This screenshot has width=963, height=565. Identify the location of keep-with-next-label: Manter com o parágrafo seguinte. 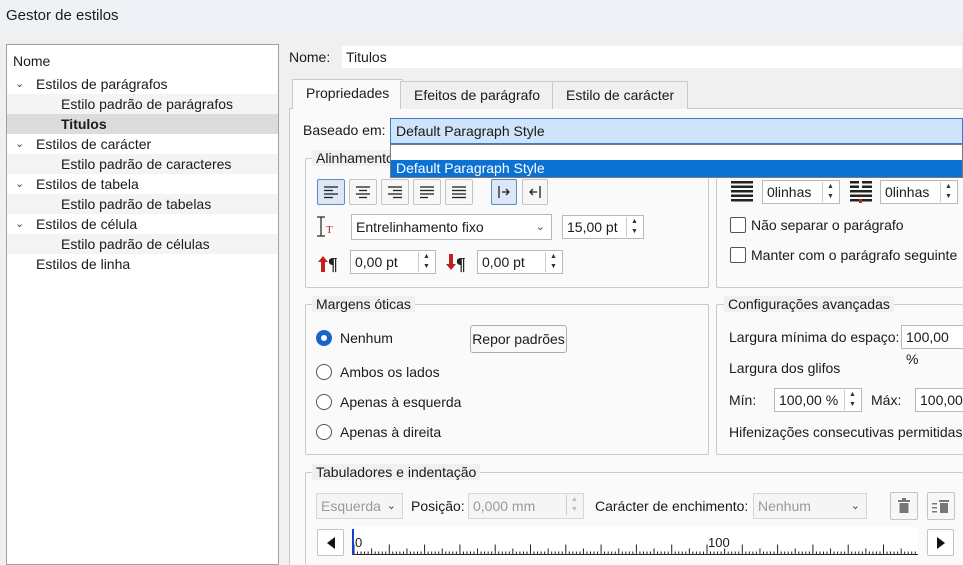
(854, 255).